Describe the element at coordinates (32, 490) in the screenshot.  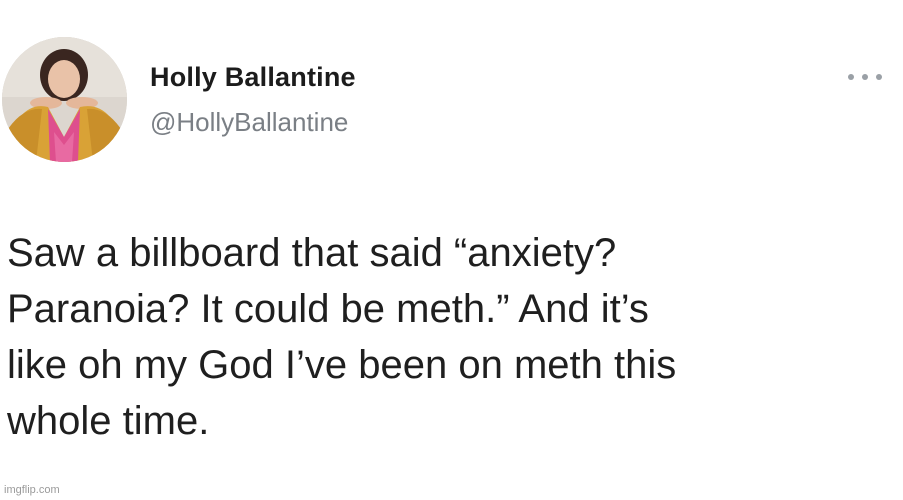
I see `watermark: imgflip.com` at that location.